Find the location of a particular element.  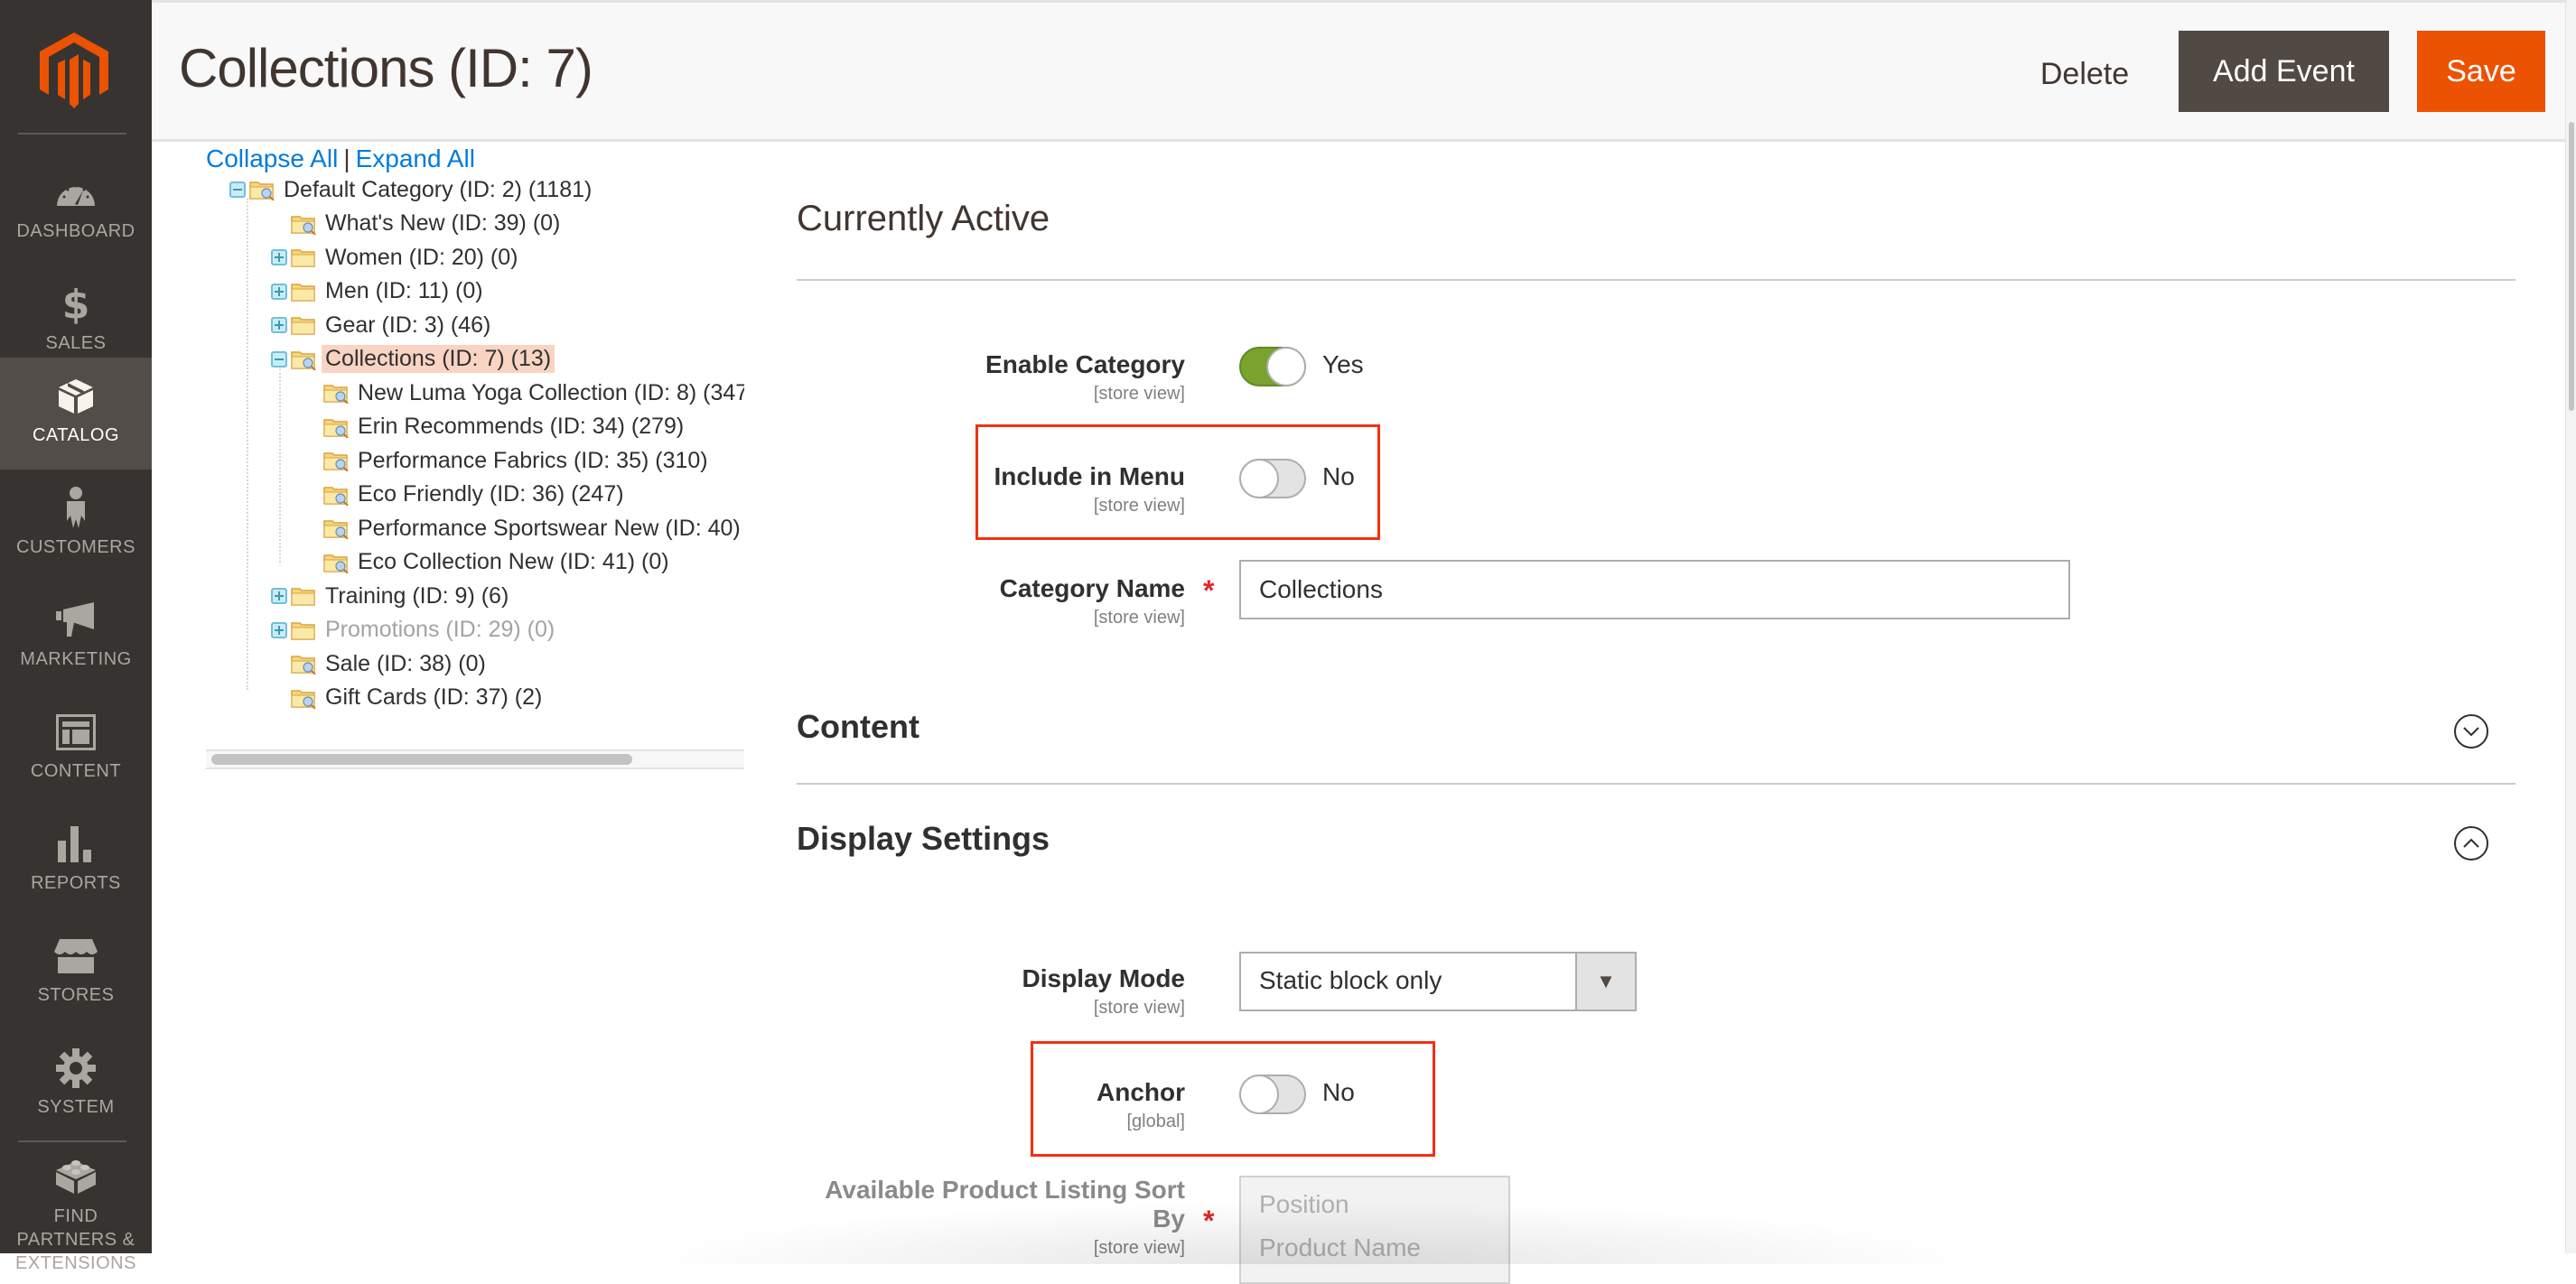

page-vertical-scrollbar is located at coordinates (2571, 626).